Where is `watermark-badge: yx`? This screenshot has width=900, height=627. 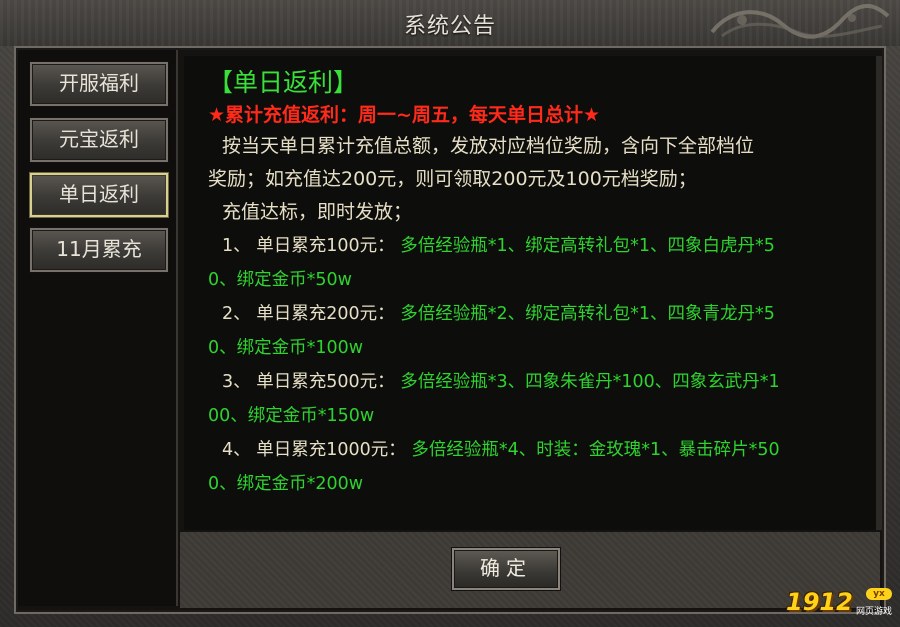 watermark-badge: yx is located at coordinates (879, 594).